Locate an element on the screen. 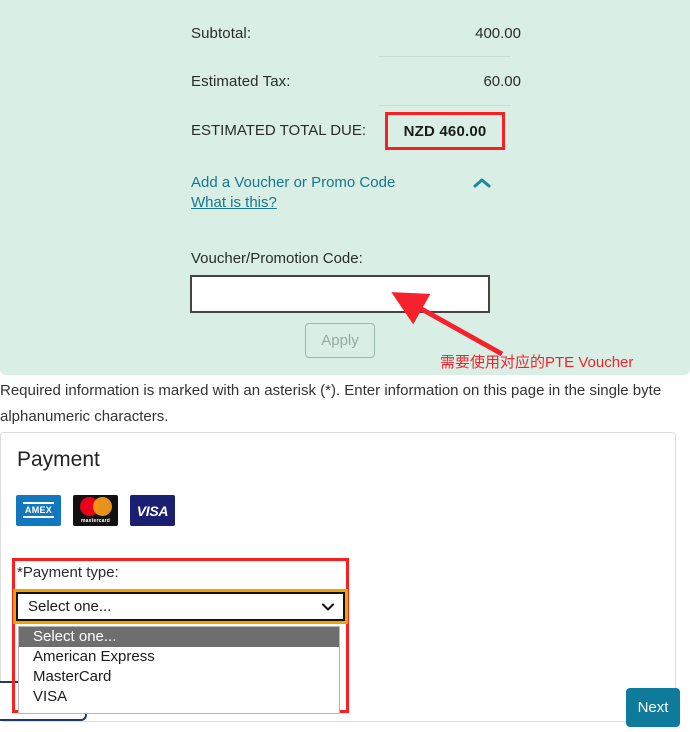 The image size is (690, 732). mastercard-circles is located at coordinates (95, 506).